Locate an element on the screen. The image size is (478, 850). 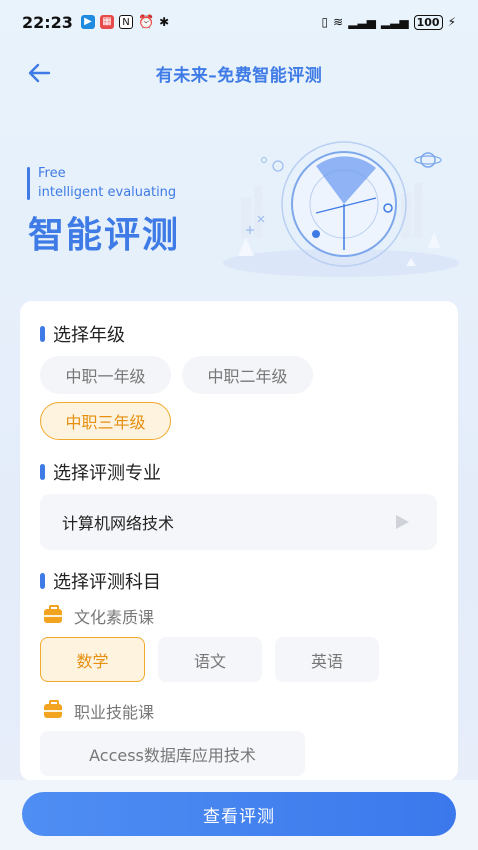
calendar-notification-icon: ▦ is located at coordinates (106, 22).